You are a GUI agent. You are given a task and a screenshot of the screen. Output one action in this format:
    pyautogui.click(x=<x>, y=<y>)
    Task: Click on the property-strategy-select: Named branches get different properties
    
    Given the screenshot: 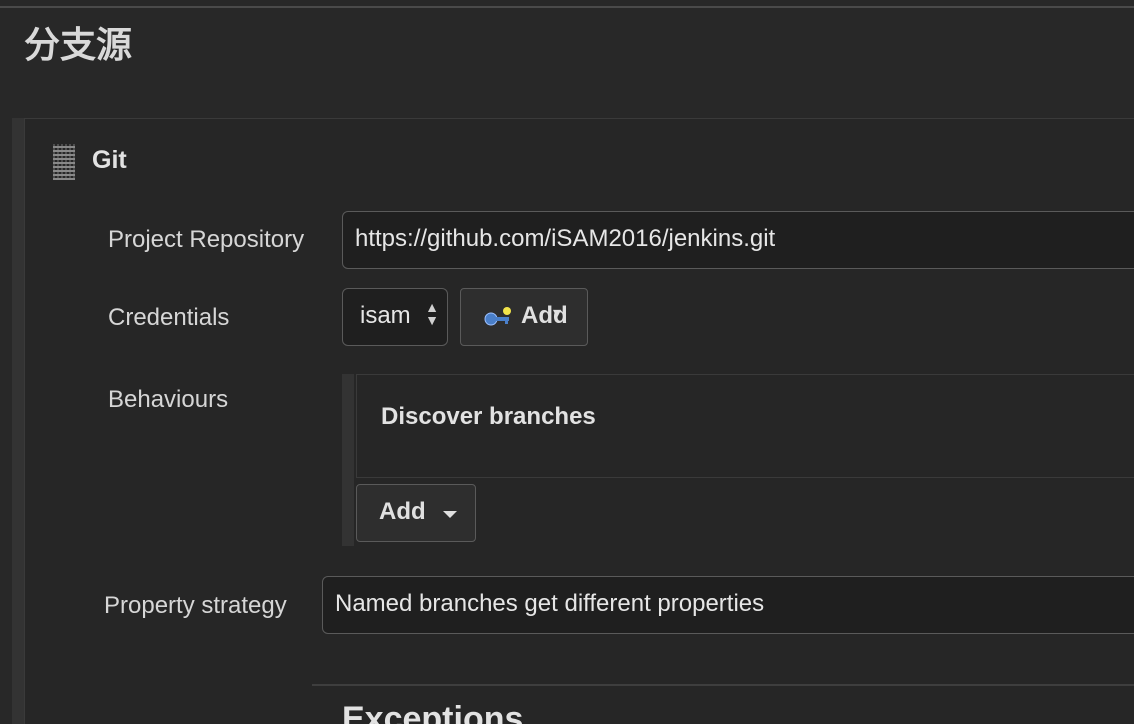 What is the action you would take?
    pyautogui.click(x=728, y=605)
    